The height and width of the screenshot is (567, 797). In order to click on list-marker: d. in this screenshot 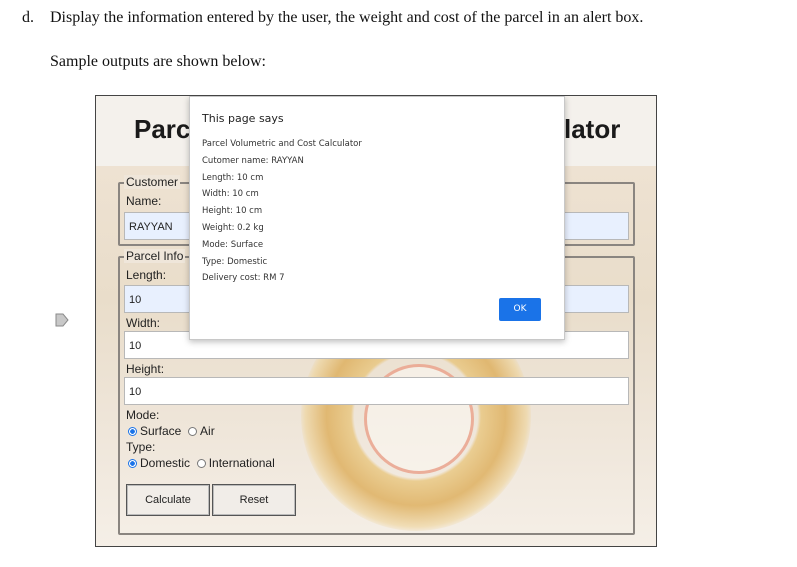, I will do `click(28, 17)`.